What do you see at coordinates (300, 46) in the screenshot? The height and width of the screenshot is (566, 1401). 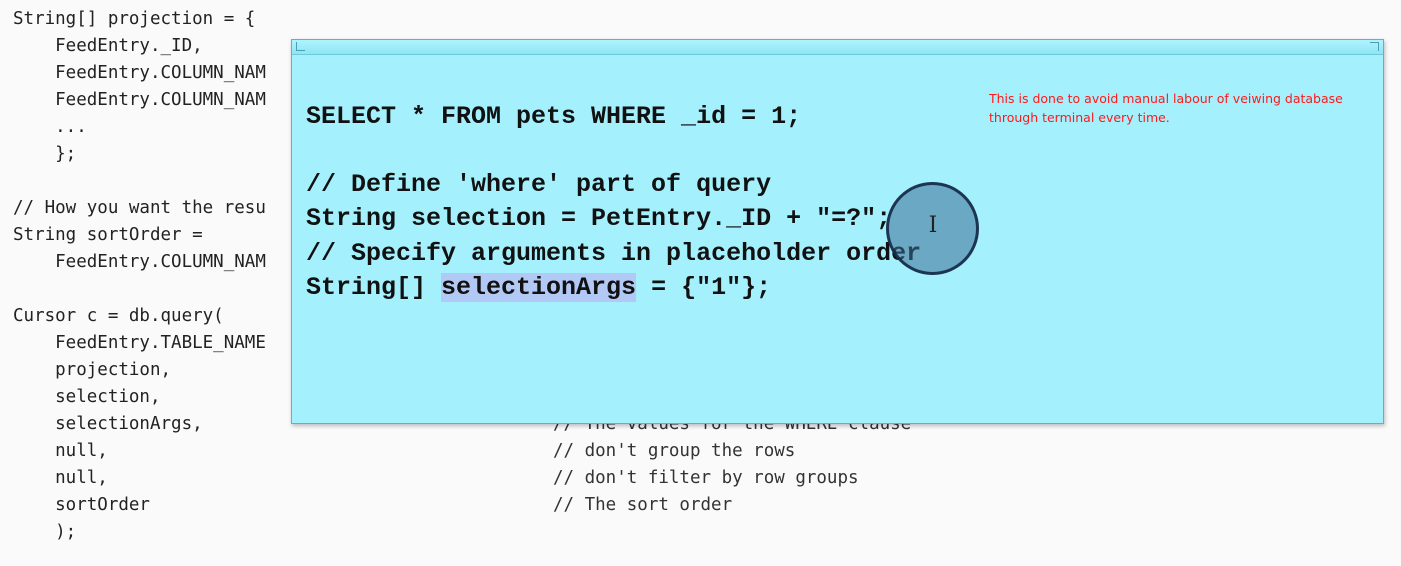 I see `resize-corner-icon` at bounding box center [300, 46].